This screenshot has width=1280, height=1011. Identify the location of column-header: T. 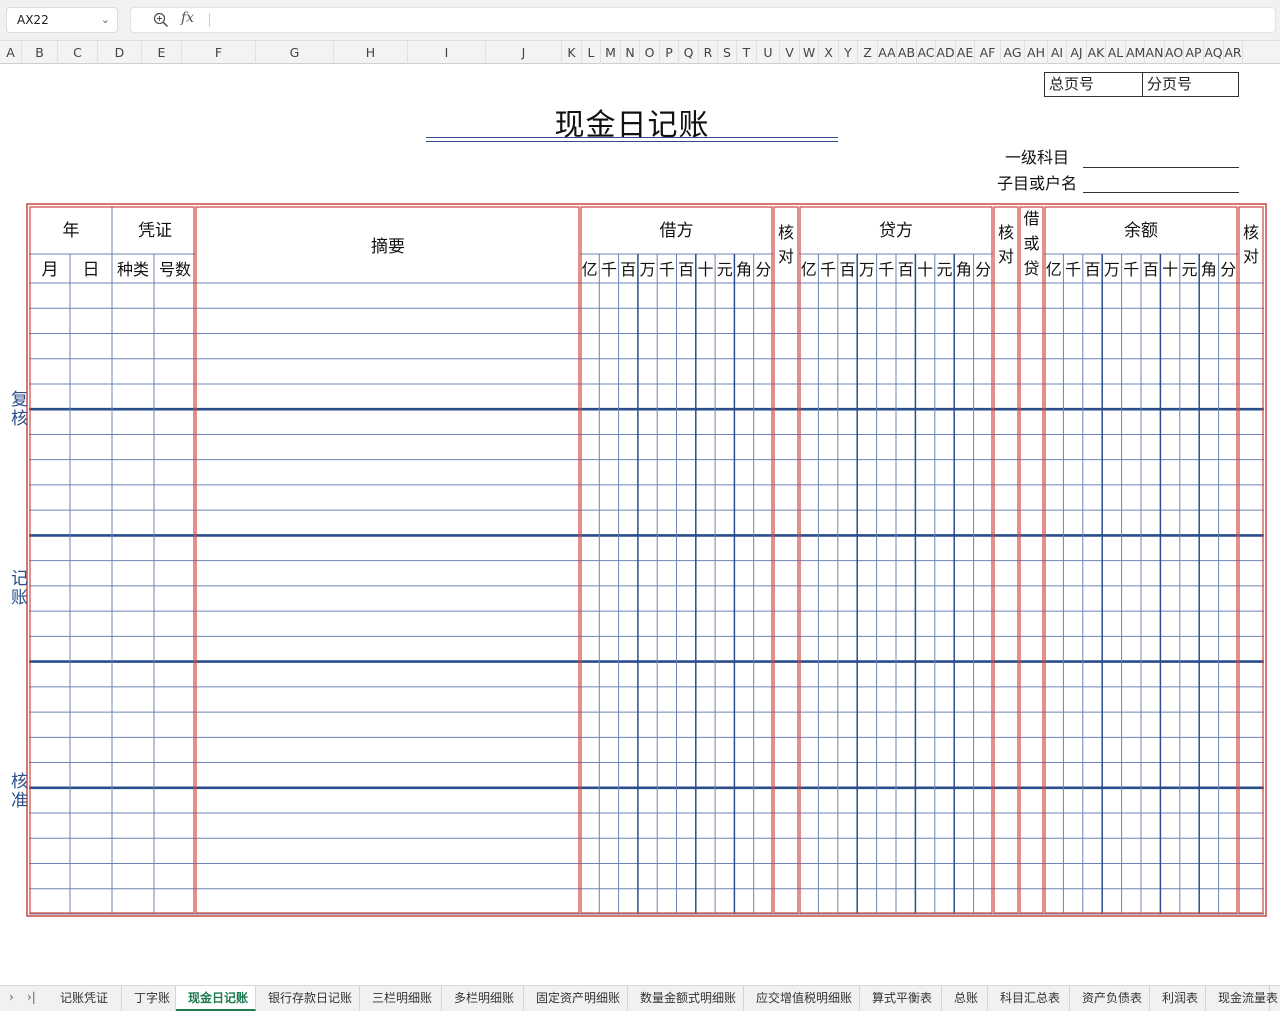
(747, 52).